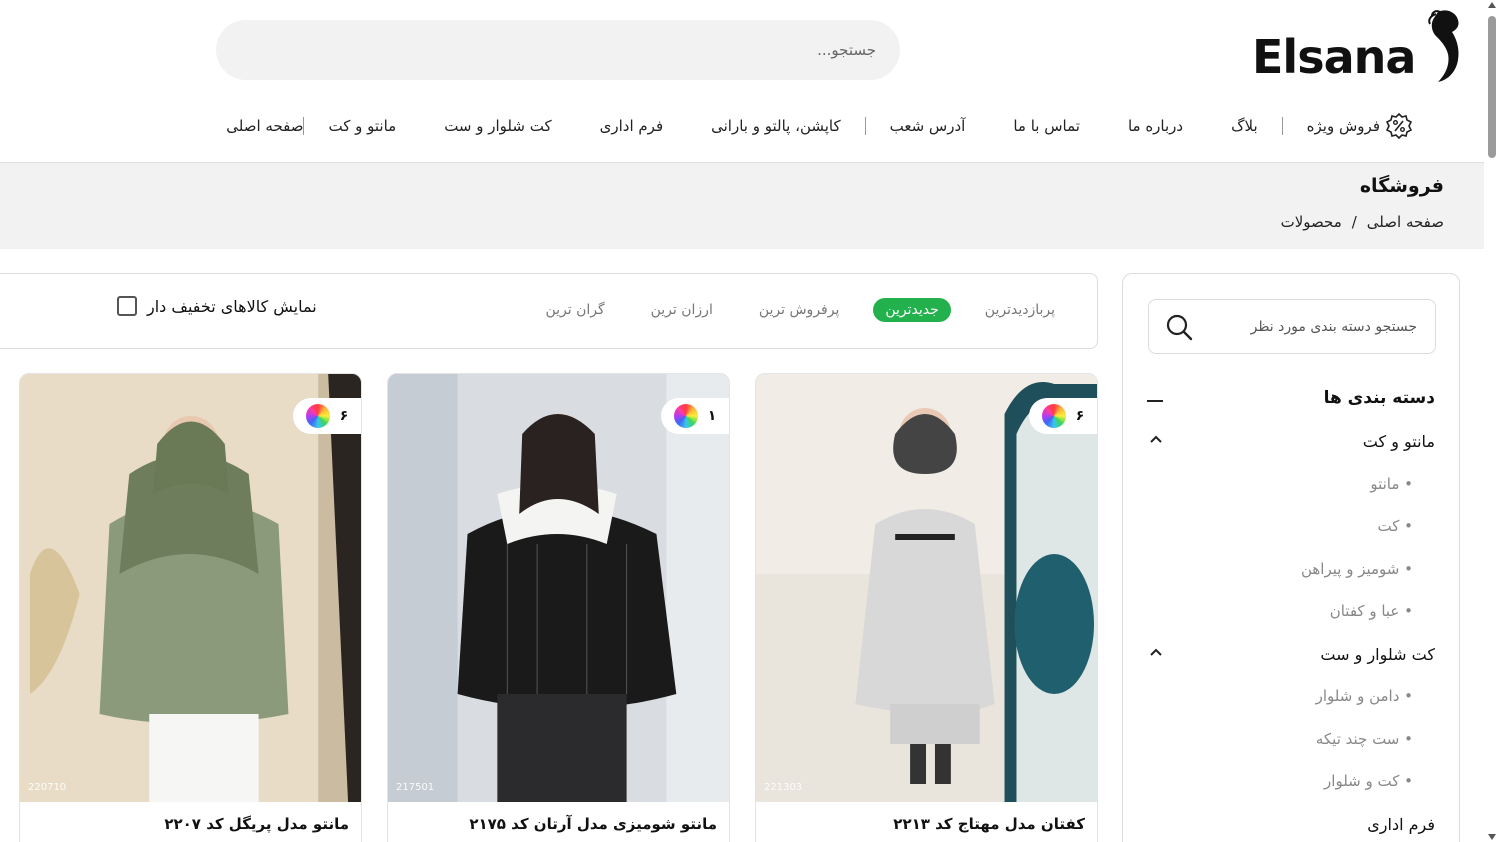 The height and width of the screenshot is (842, 1500). I want to click on product-title: مانتو شومیزی مدل آرتان کد ۲۱۷۵, so click(593, 824).